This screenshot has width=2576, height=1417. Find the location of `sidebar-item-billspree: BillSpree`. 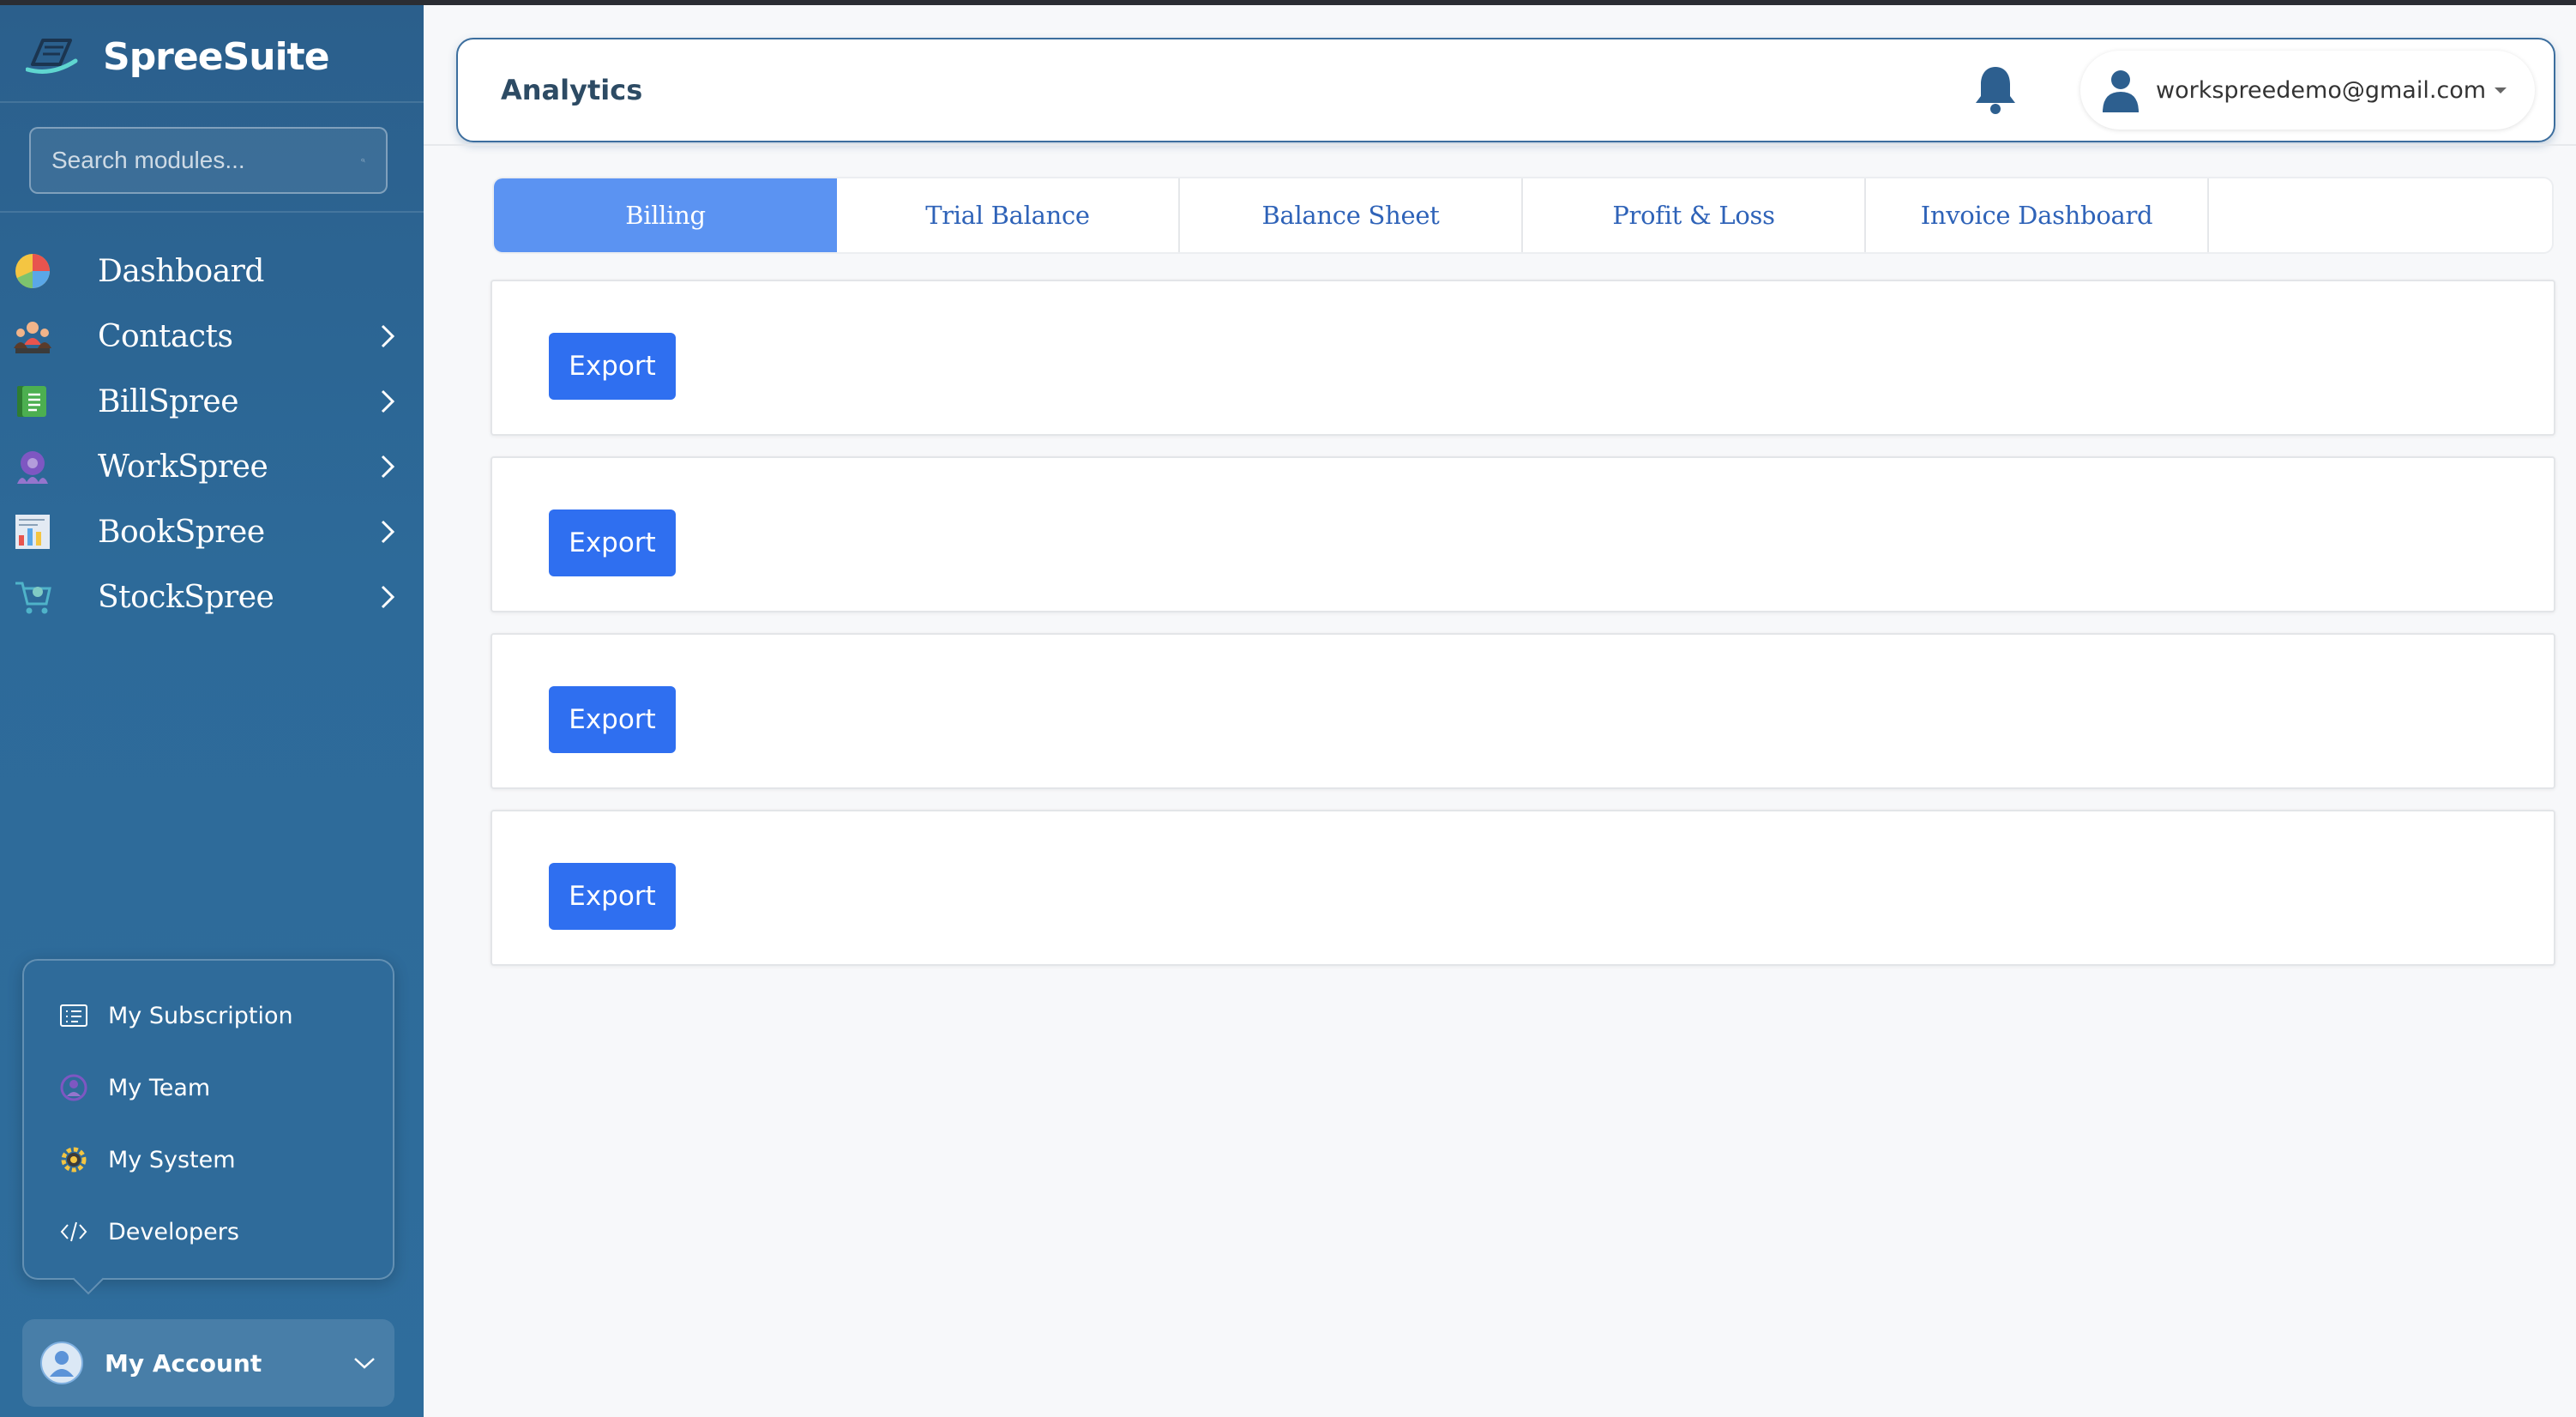

sidebar-item-billspree: BillSpree is located at coordinates (212, 401).